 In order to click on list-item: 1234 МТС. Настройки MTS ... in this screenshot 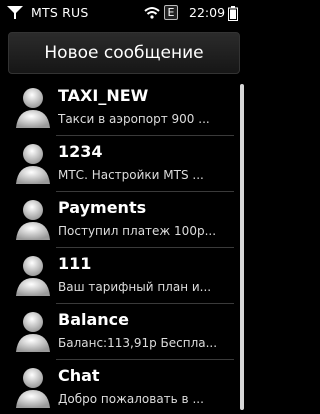, I will do `click(119, 164)`.